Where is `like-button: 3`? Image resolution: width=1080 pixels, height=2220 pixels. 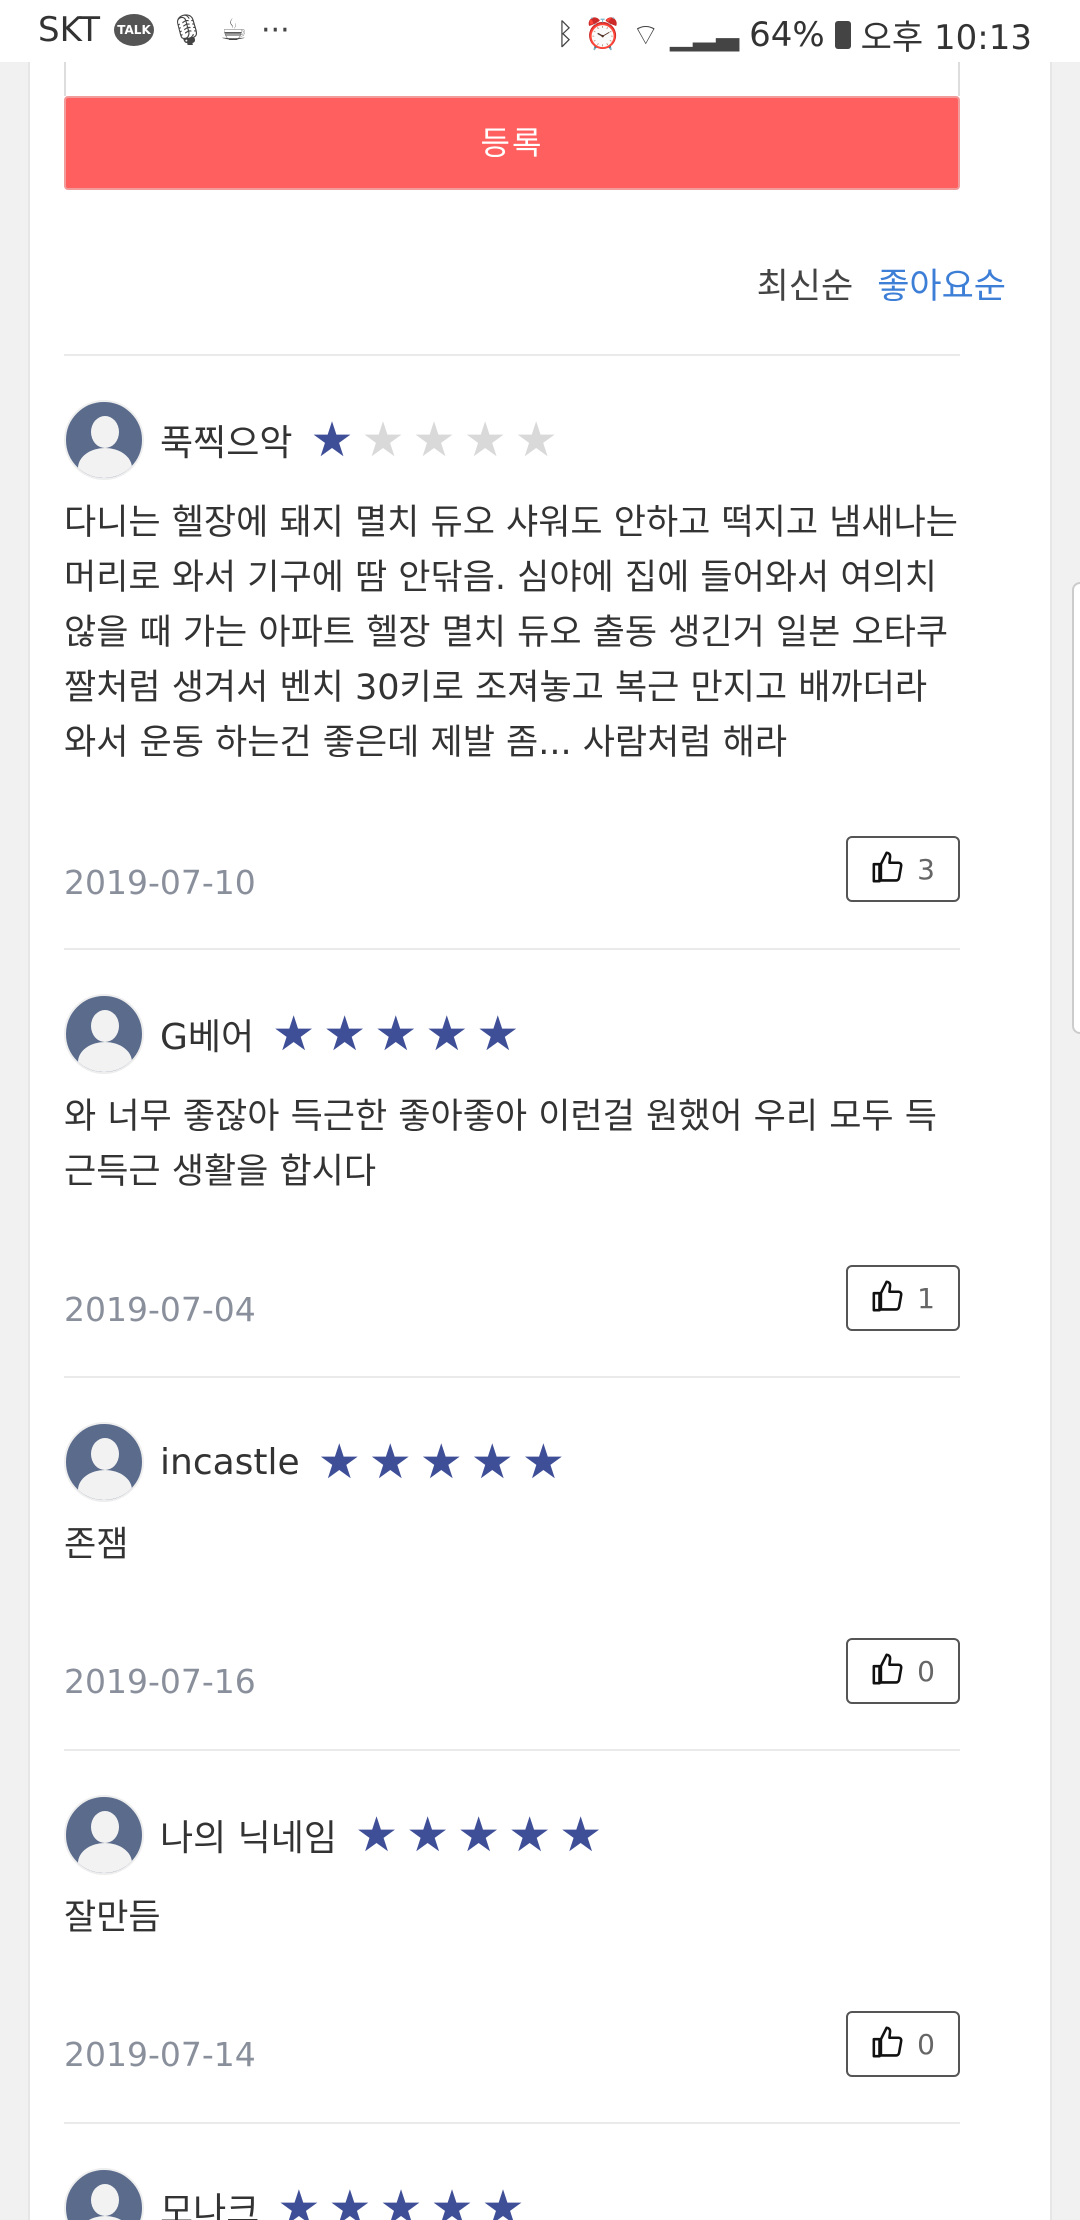
like-button: 3 is located at coordinates (903, 869).